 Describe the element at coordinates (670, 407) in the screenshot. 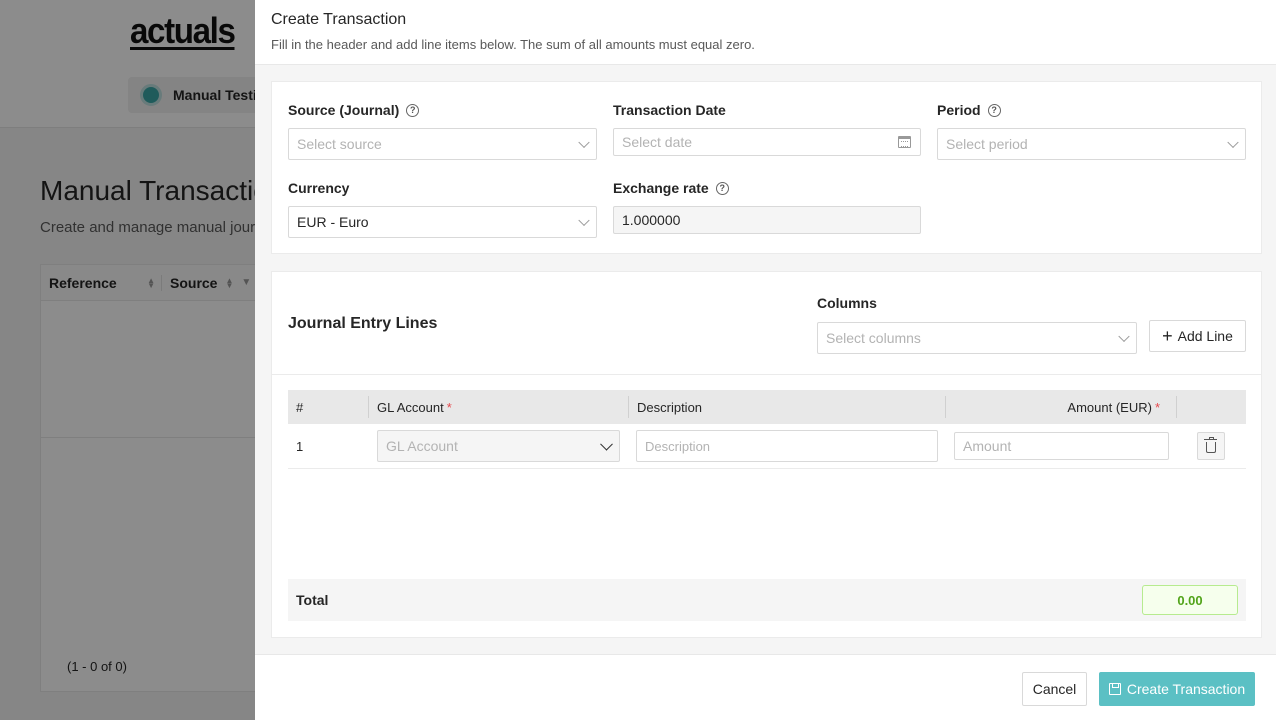

I see `column-header-description: Description` at that location.